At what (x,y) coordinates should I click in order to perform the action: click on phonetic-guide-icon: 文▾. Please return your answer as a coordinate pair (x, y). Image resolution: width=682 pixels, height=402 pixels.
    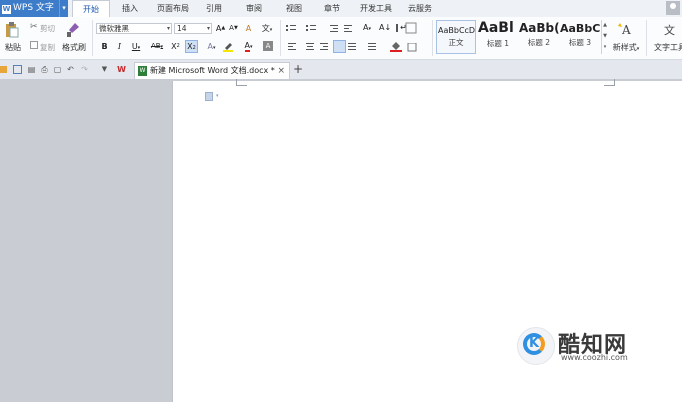
    Looking at the image, I should click on (267, 28).